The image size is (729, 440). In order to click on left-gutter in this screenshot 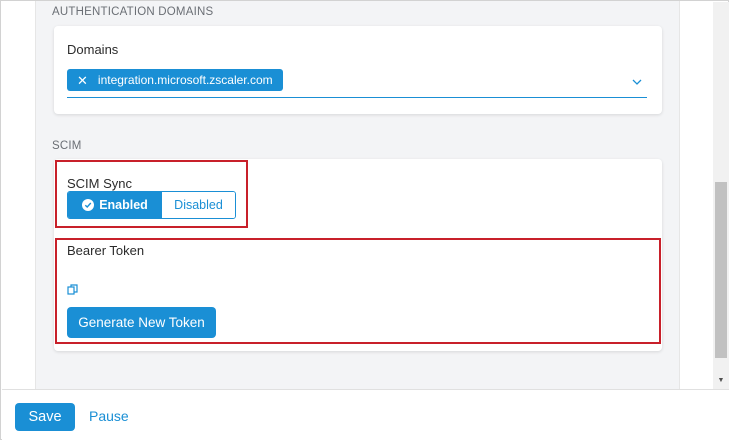, I will do `click(19, 195)`.